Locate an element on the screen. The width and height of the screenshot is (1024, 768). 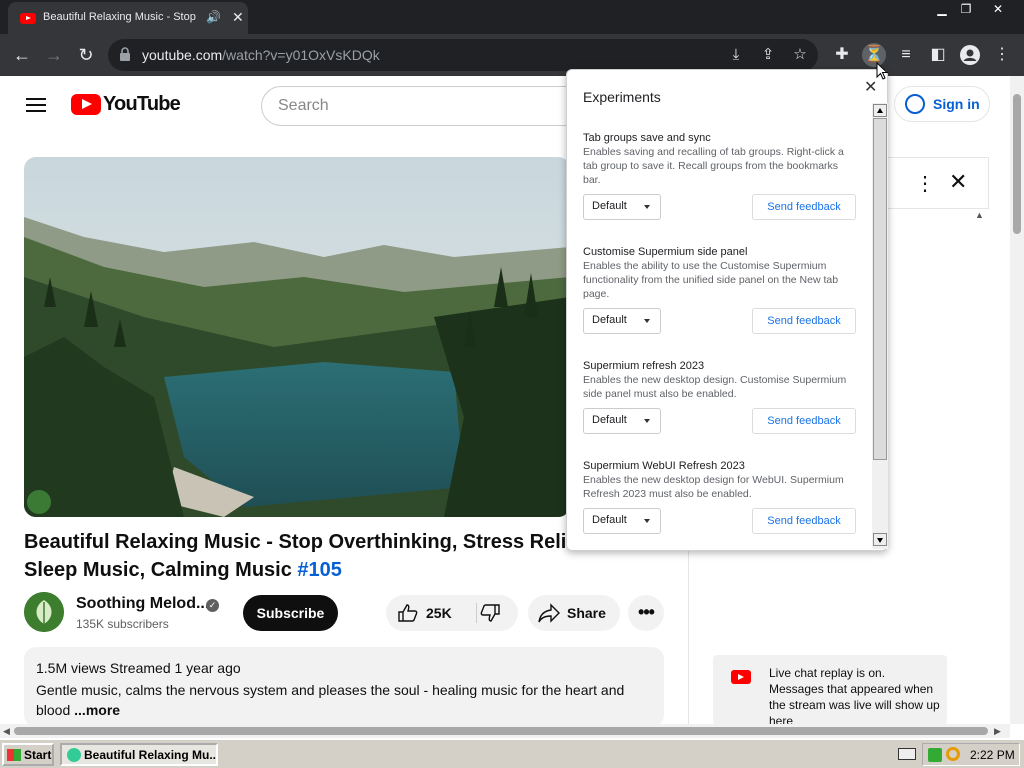
scroll-up-arrow-icon is located at coordinates (880, 110).